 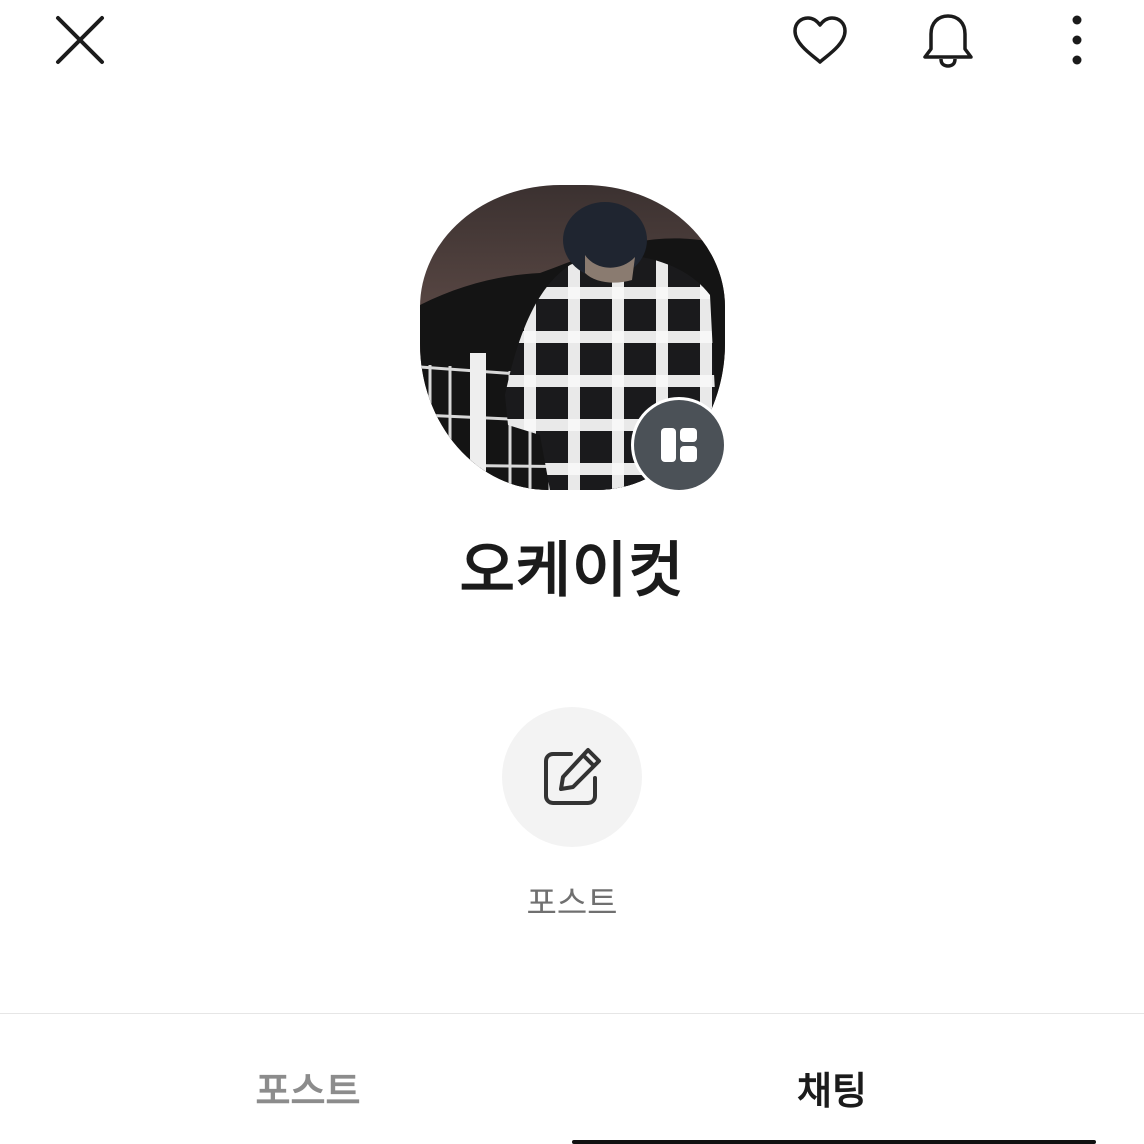 What do you see at coordinates (572, 337) in the screenshot?
I see `profile-avatar-container` at bounding box center [572, 337].